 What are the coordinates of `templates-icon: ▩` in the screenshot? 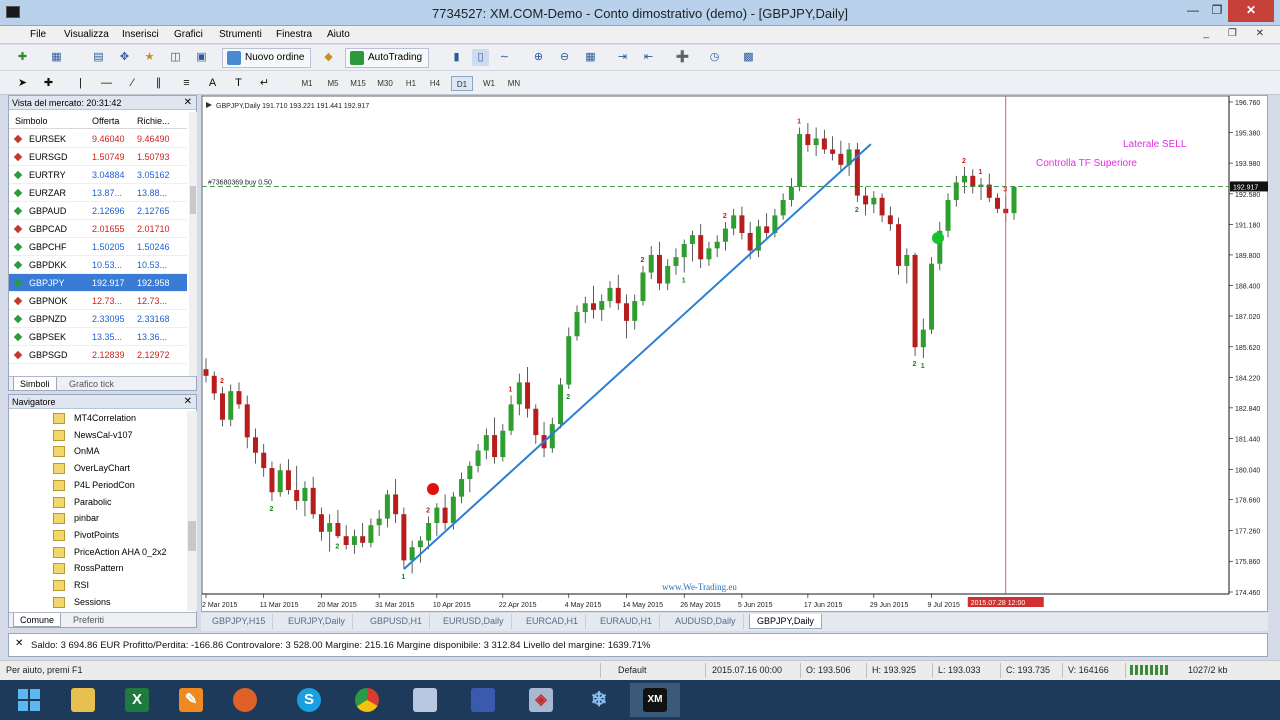 It's located at (748, 57).